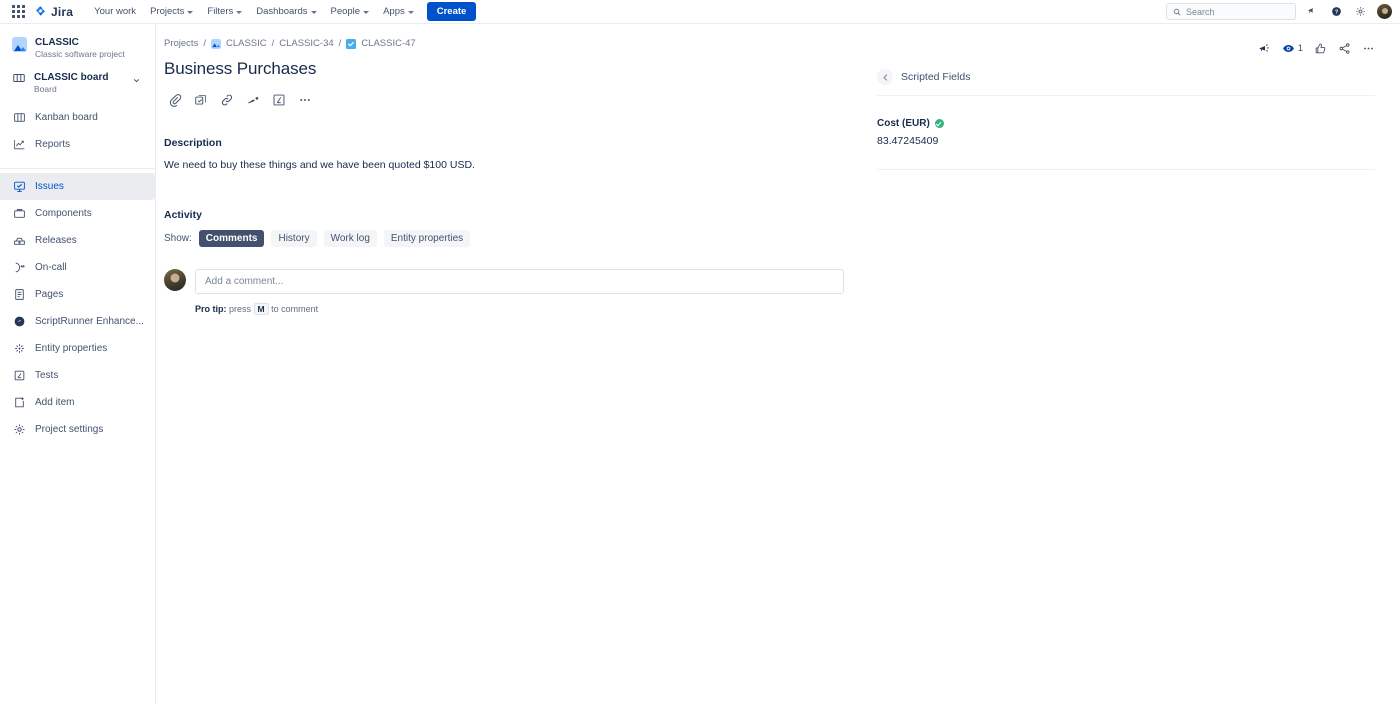 The width and height of the screenshot is (1400, 704). I want to click on vote-button, so click(1320, 48).